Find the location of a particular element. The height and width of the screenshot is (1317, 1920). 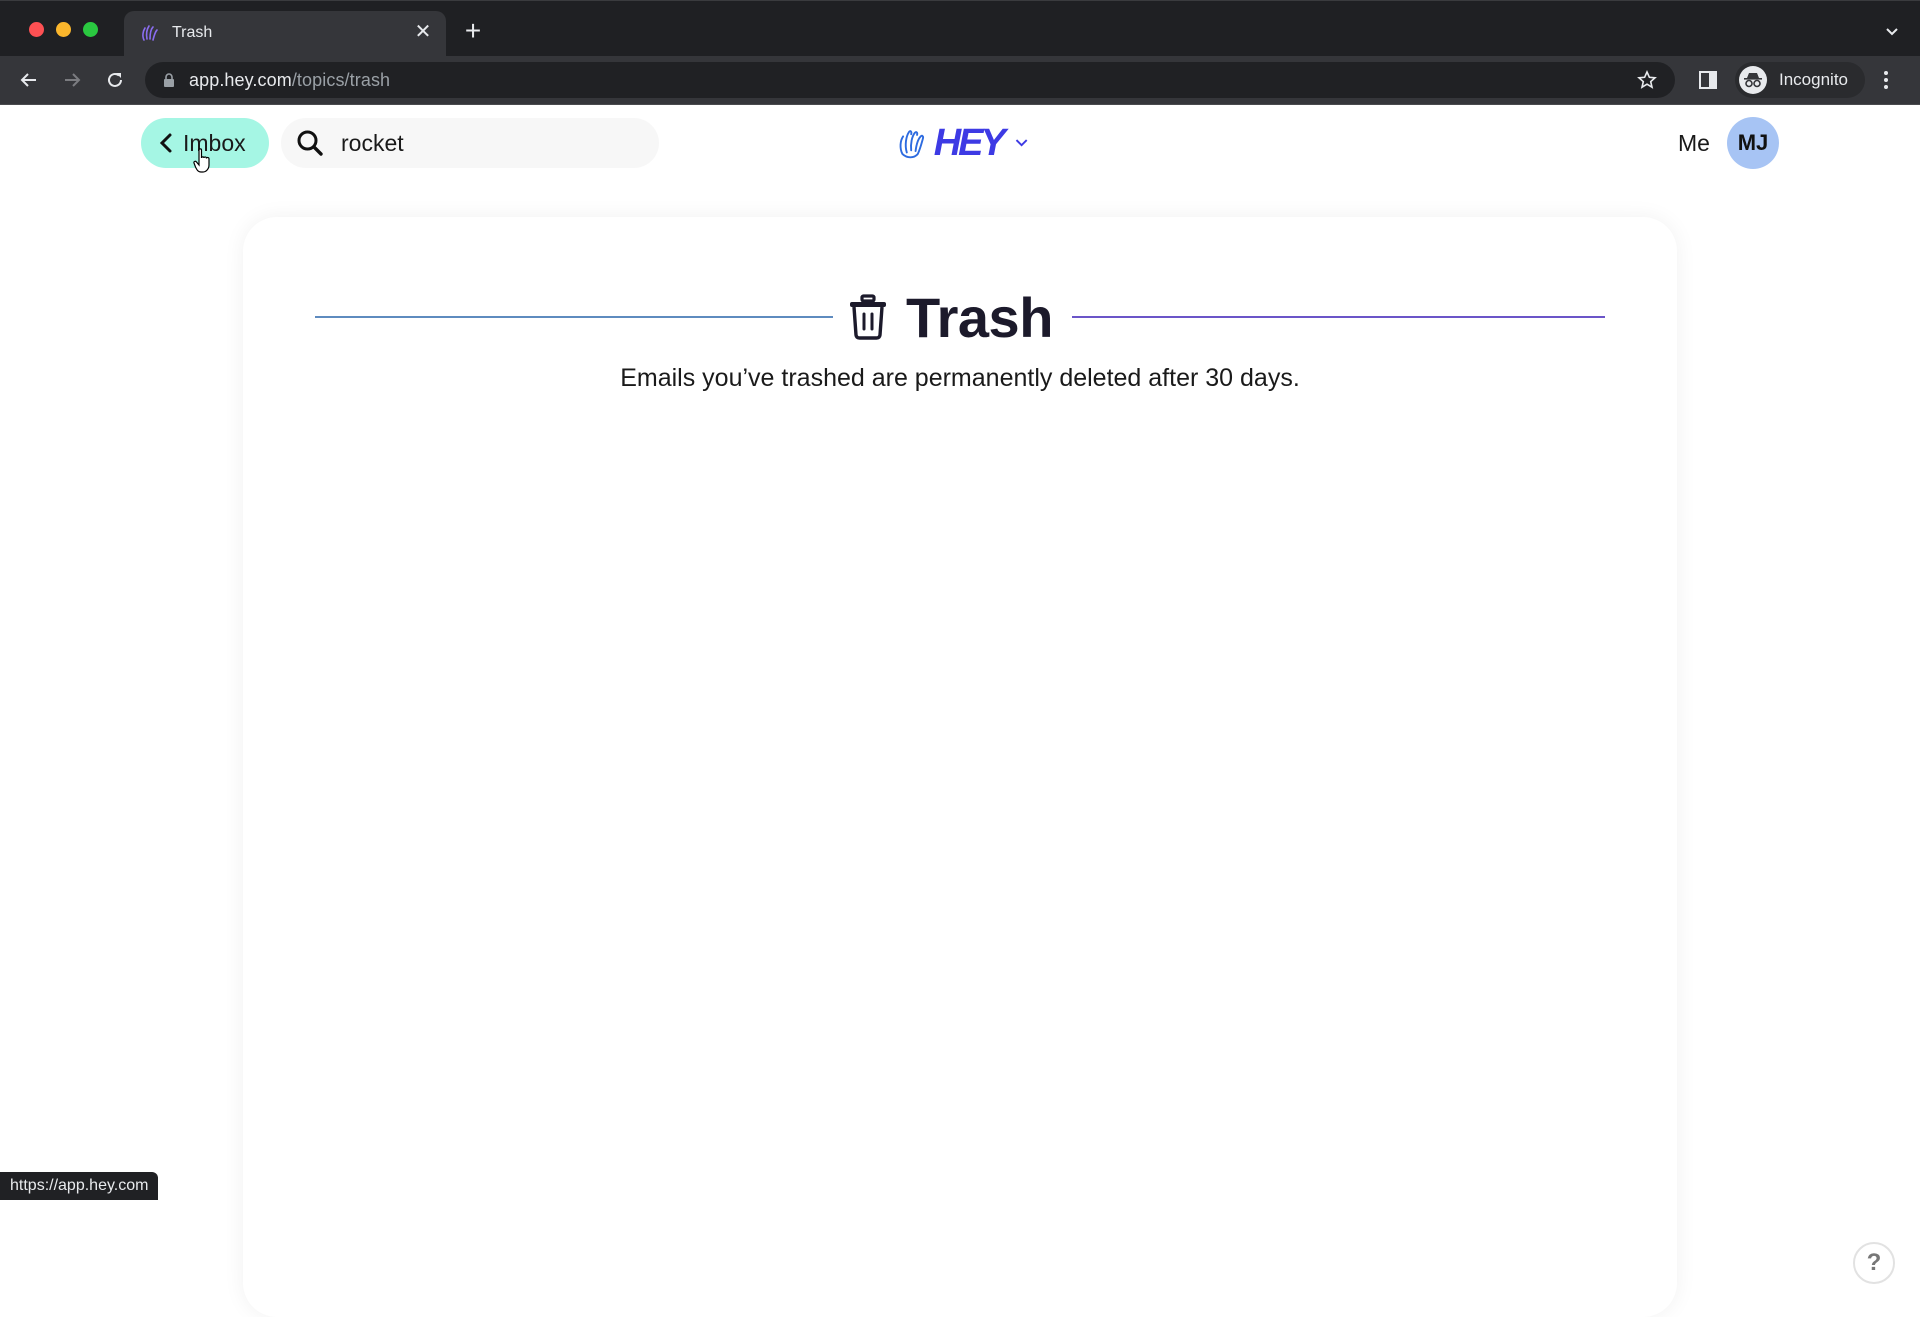

browser-toolbar: app.hey.com/topics/trash Incognito is located at coordinates (960, 80).